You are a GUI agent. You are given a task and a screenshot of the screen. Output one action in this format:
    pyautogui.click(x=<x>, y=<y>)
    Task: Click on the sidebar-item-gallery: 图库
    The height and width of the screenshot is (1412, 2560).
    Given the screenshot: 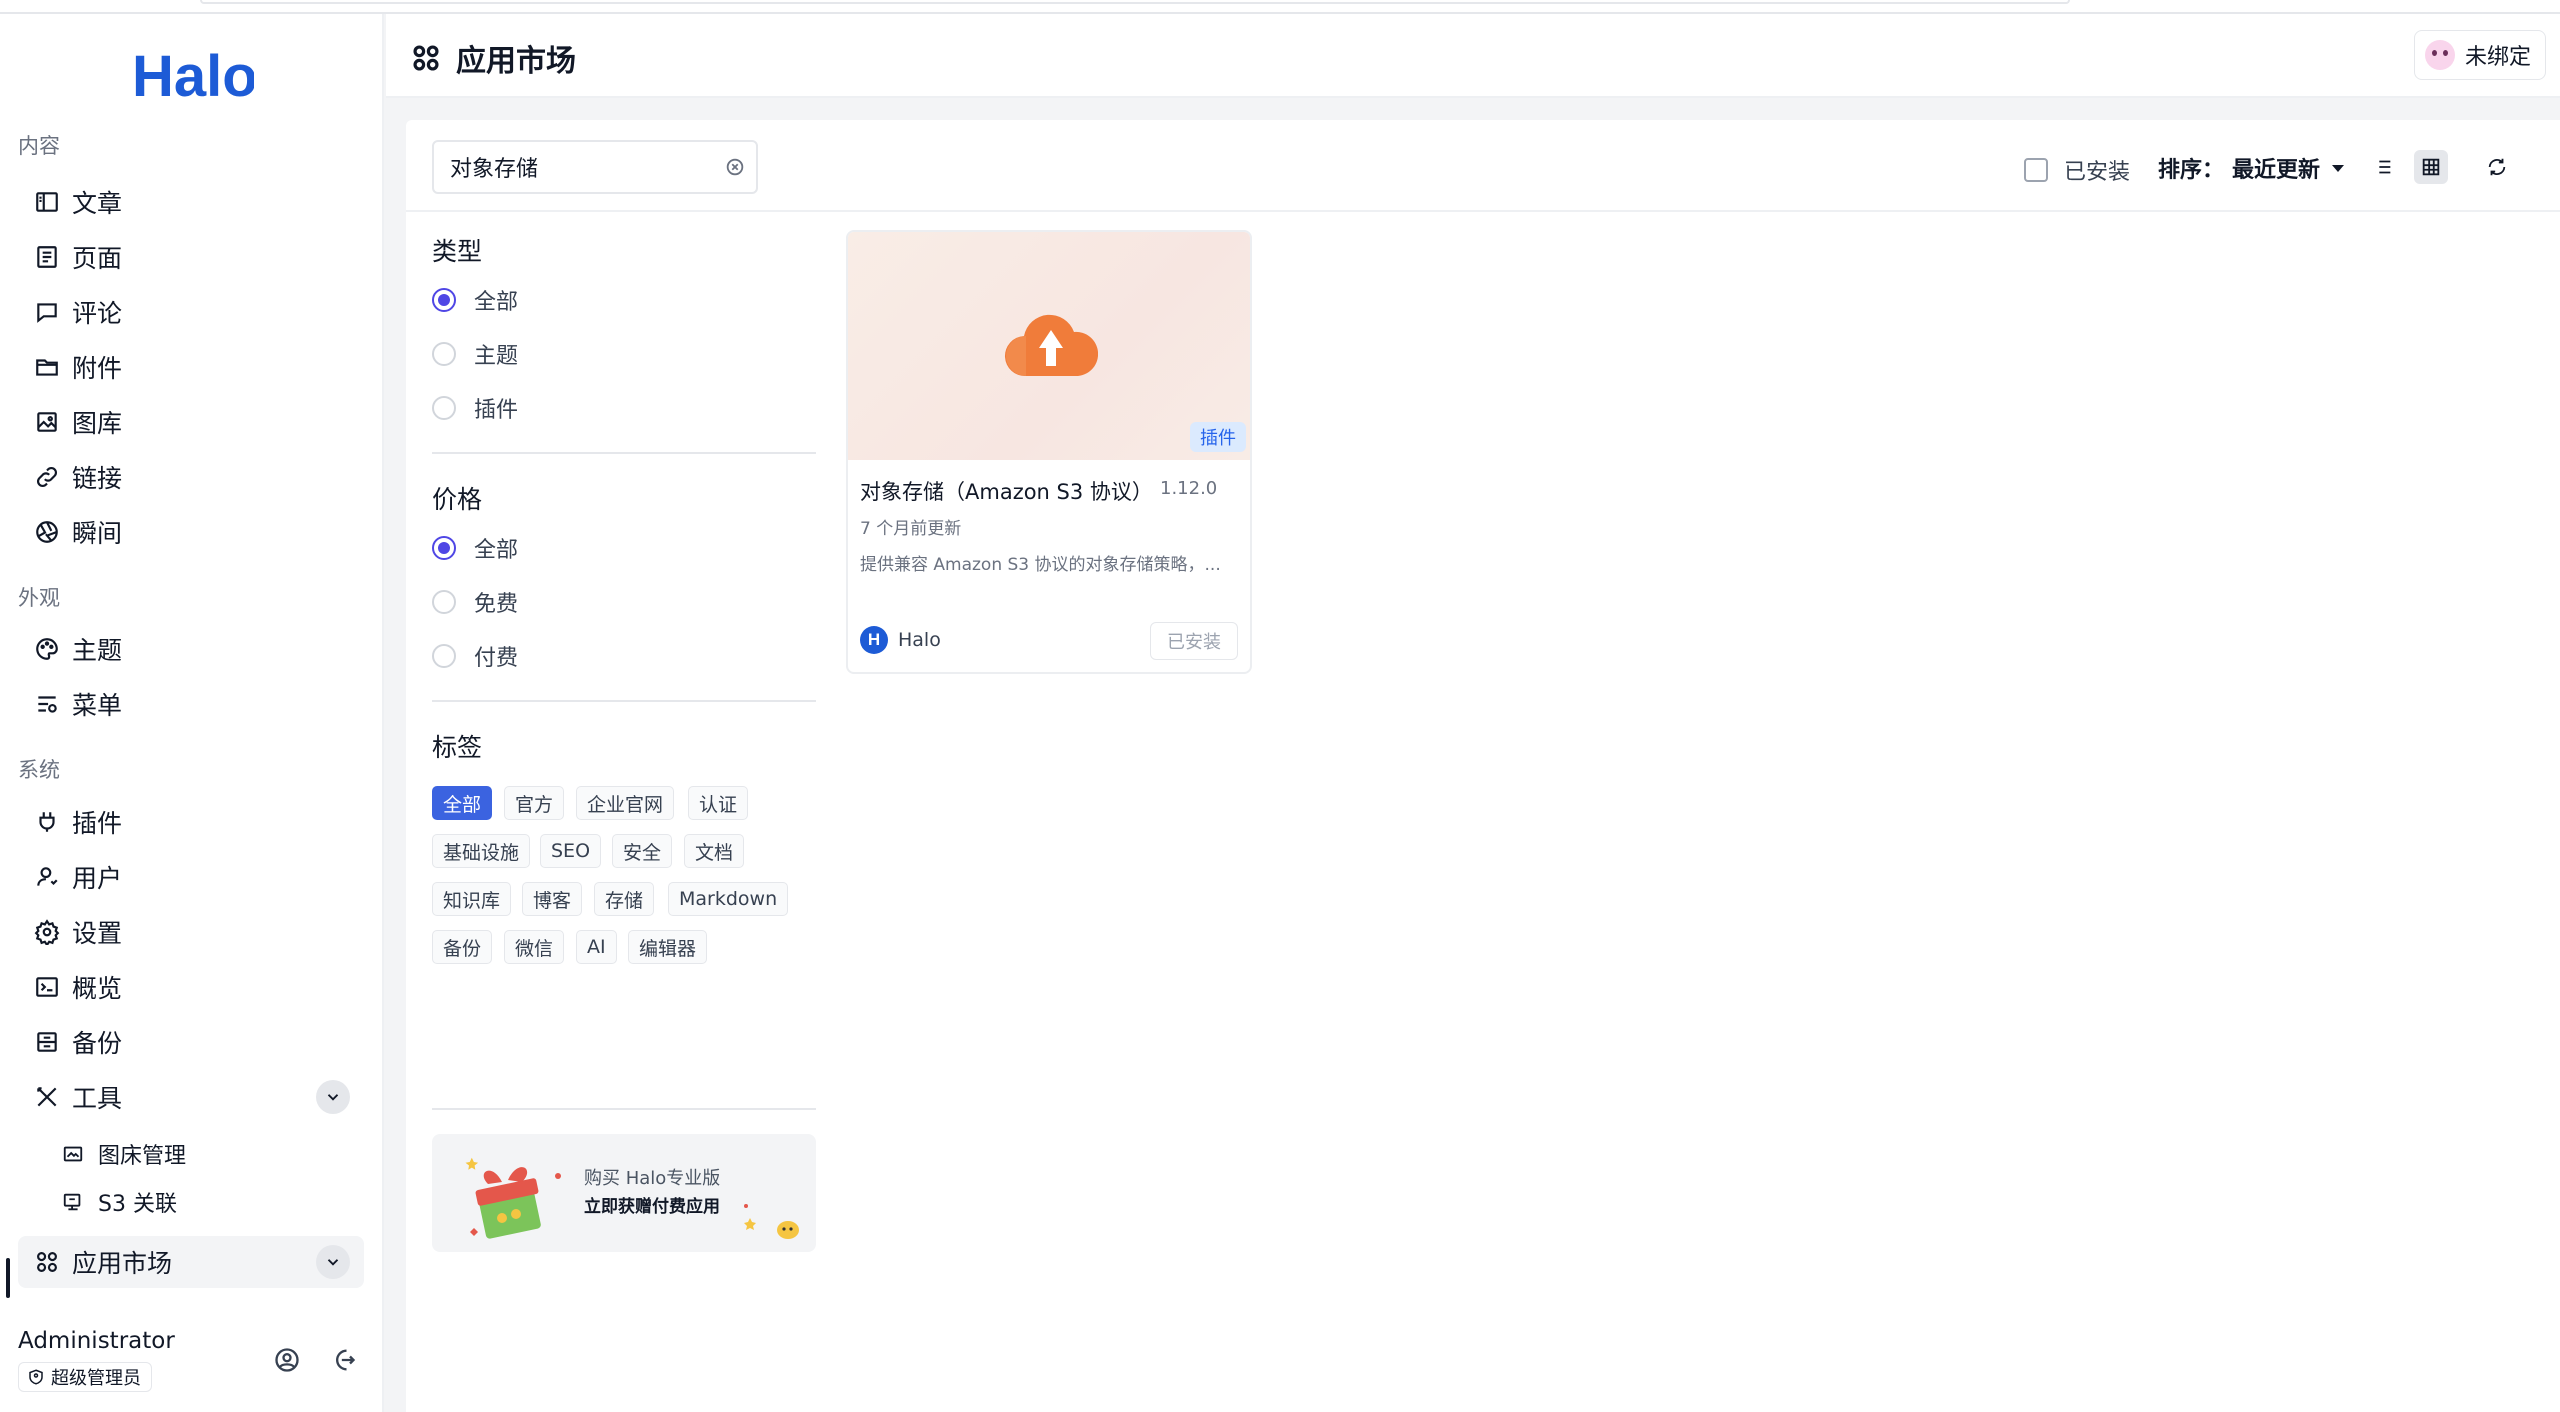 What is the action you would take?
    pyautogui.click(x=191, y=422)
    